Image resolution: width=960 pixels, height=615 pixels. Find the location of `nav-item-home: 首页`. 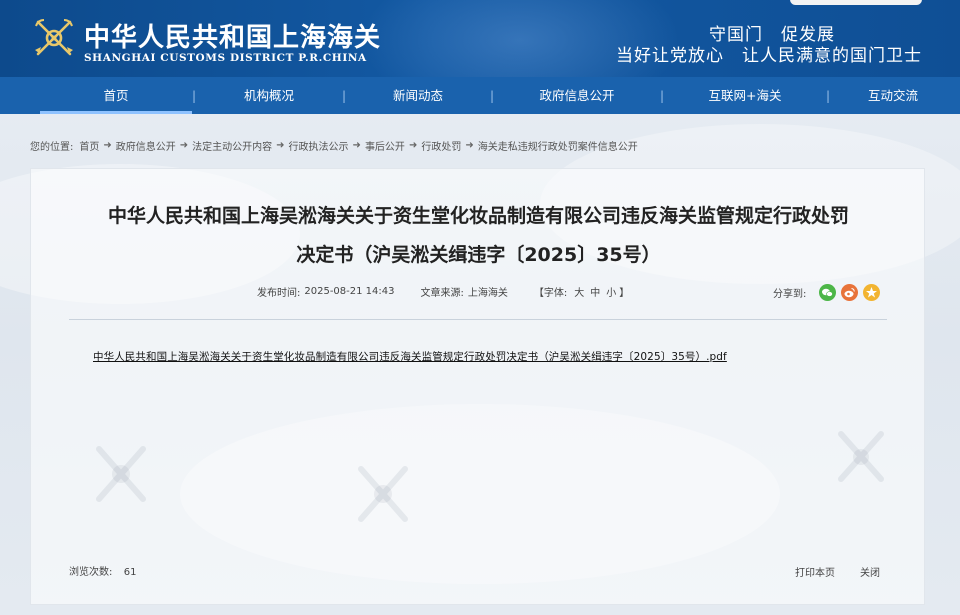

nav-item-home: 首页 is located at coordinates (116, 95).